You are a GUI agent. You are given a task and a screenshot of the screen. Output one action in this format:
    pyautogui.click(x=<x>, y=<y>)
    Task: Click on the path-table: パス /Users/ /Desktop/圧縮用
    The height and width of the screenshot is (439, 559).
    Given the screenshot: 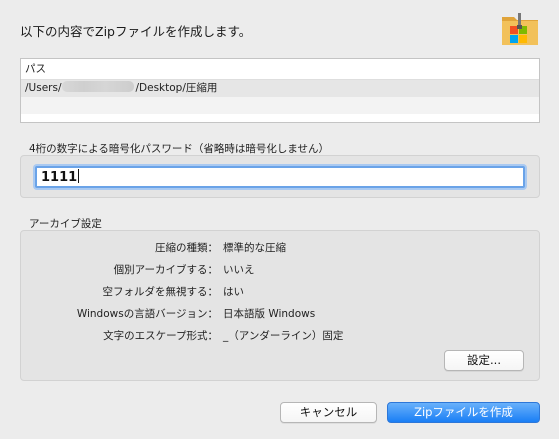 What is the action you would take?
    pyautogui.click(x=280, y=90)
    